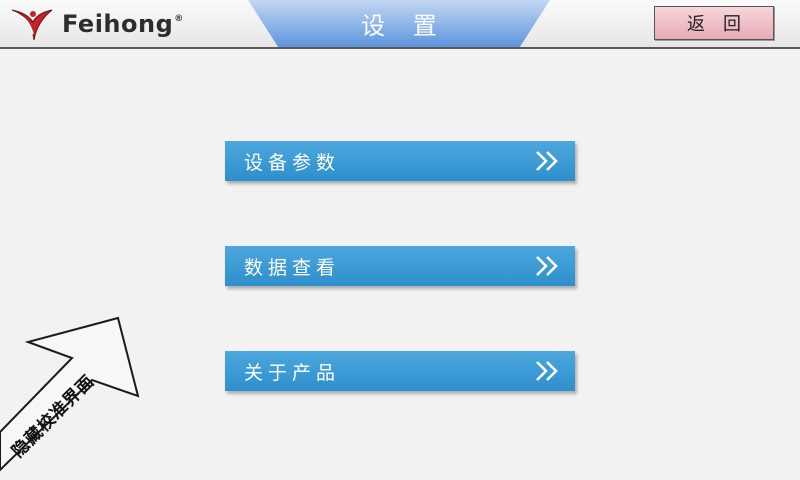 Image resolution: width=800 pixels, height=480 pixels. Describe the element at coordinates (400, 161) in the screenshot. I see `device-parameters-button: 设备参数` at that location.